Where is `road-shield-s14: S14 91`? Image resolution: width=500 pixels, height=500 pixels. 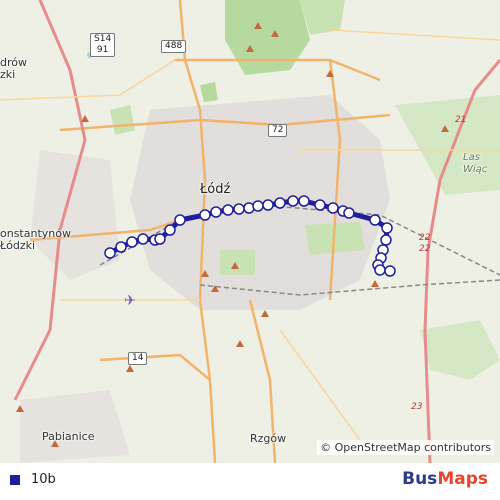 road-shield-s14: S14 91 is located at coordinates (103, 45).